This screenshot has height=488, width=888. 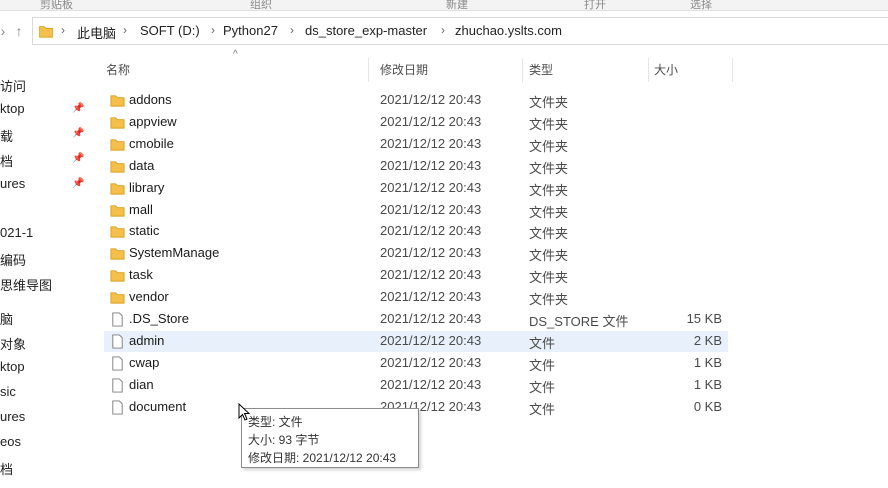 I want to click on sidebar-item-3d-objects: 对象, so click(x=13, y=343).